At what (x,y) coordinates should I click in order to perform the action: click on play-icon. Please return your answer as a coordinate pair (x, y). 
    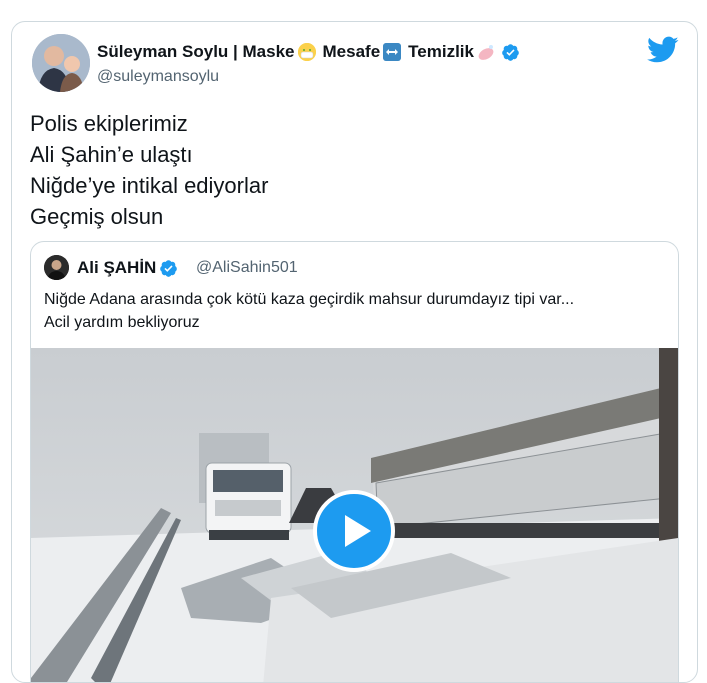
    Looking at the image, I should click on (358, 531).